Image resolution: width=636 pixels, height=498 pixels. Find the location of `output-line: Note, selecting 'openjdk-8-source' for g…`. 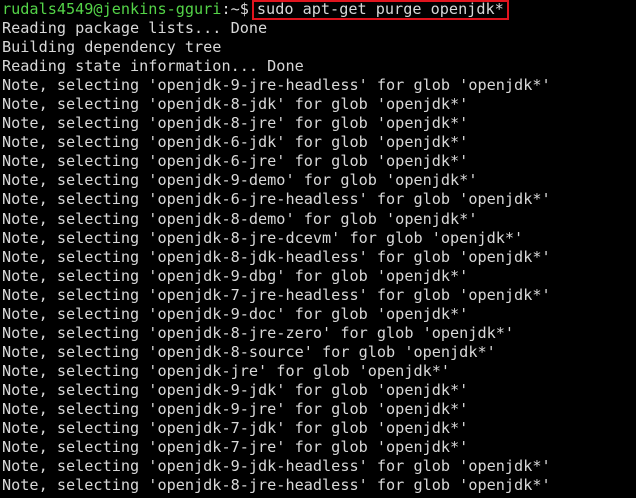

output-line: Note, selecting 'openjdk-8-source' for g… is located at coordinates (249, 352).